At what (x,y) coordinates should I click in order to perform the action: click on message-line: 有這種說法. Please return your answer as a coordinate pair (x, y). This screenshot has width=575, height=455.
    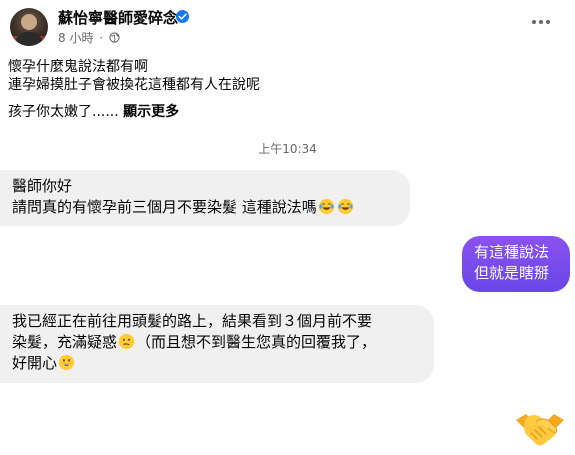
    Looking at the image, I should click on (512, 252).